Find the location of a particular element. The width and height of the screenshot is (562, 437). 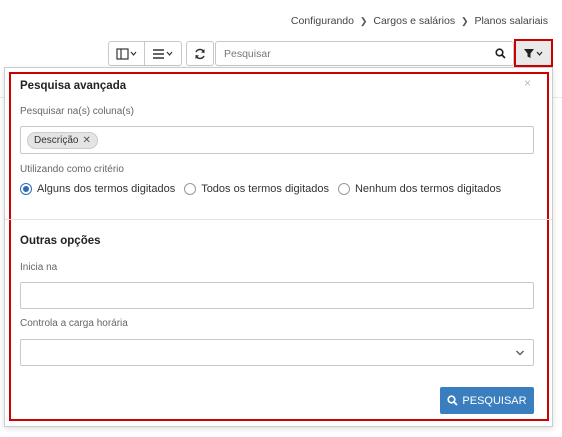

start-label: Inicia na is located at coordinates (39, 267).